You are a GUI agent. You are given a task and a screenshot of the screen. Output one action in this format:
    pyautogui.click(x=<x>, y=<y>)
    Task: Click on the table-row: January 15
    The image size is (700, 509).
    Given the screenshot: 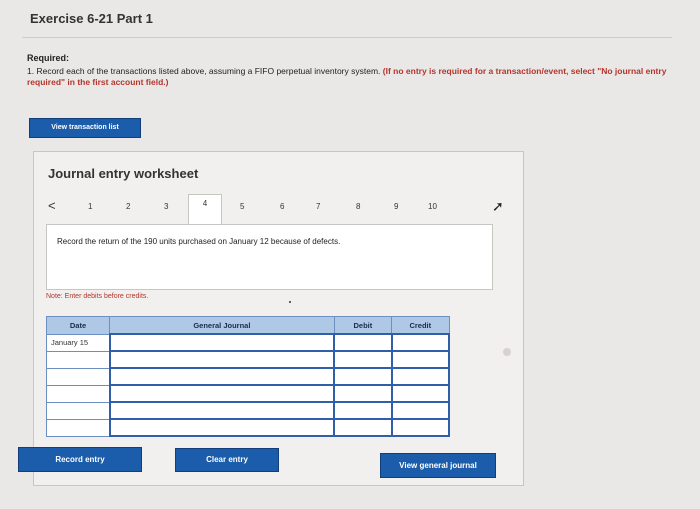 What is the action you would take?
    pyautogui.click(x=248, y=342)
    